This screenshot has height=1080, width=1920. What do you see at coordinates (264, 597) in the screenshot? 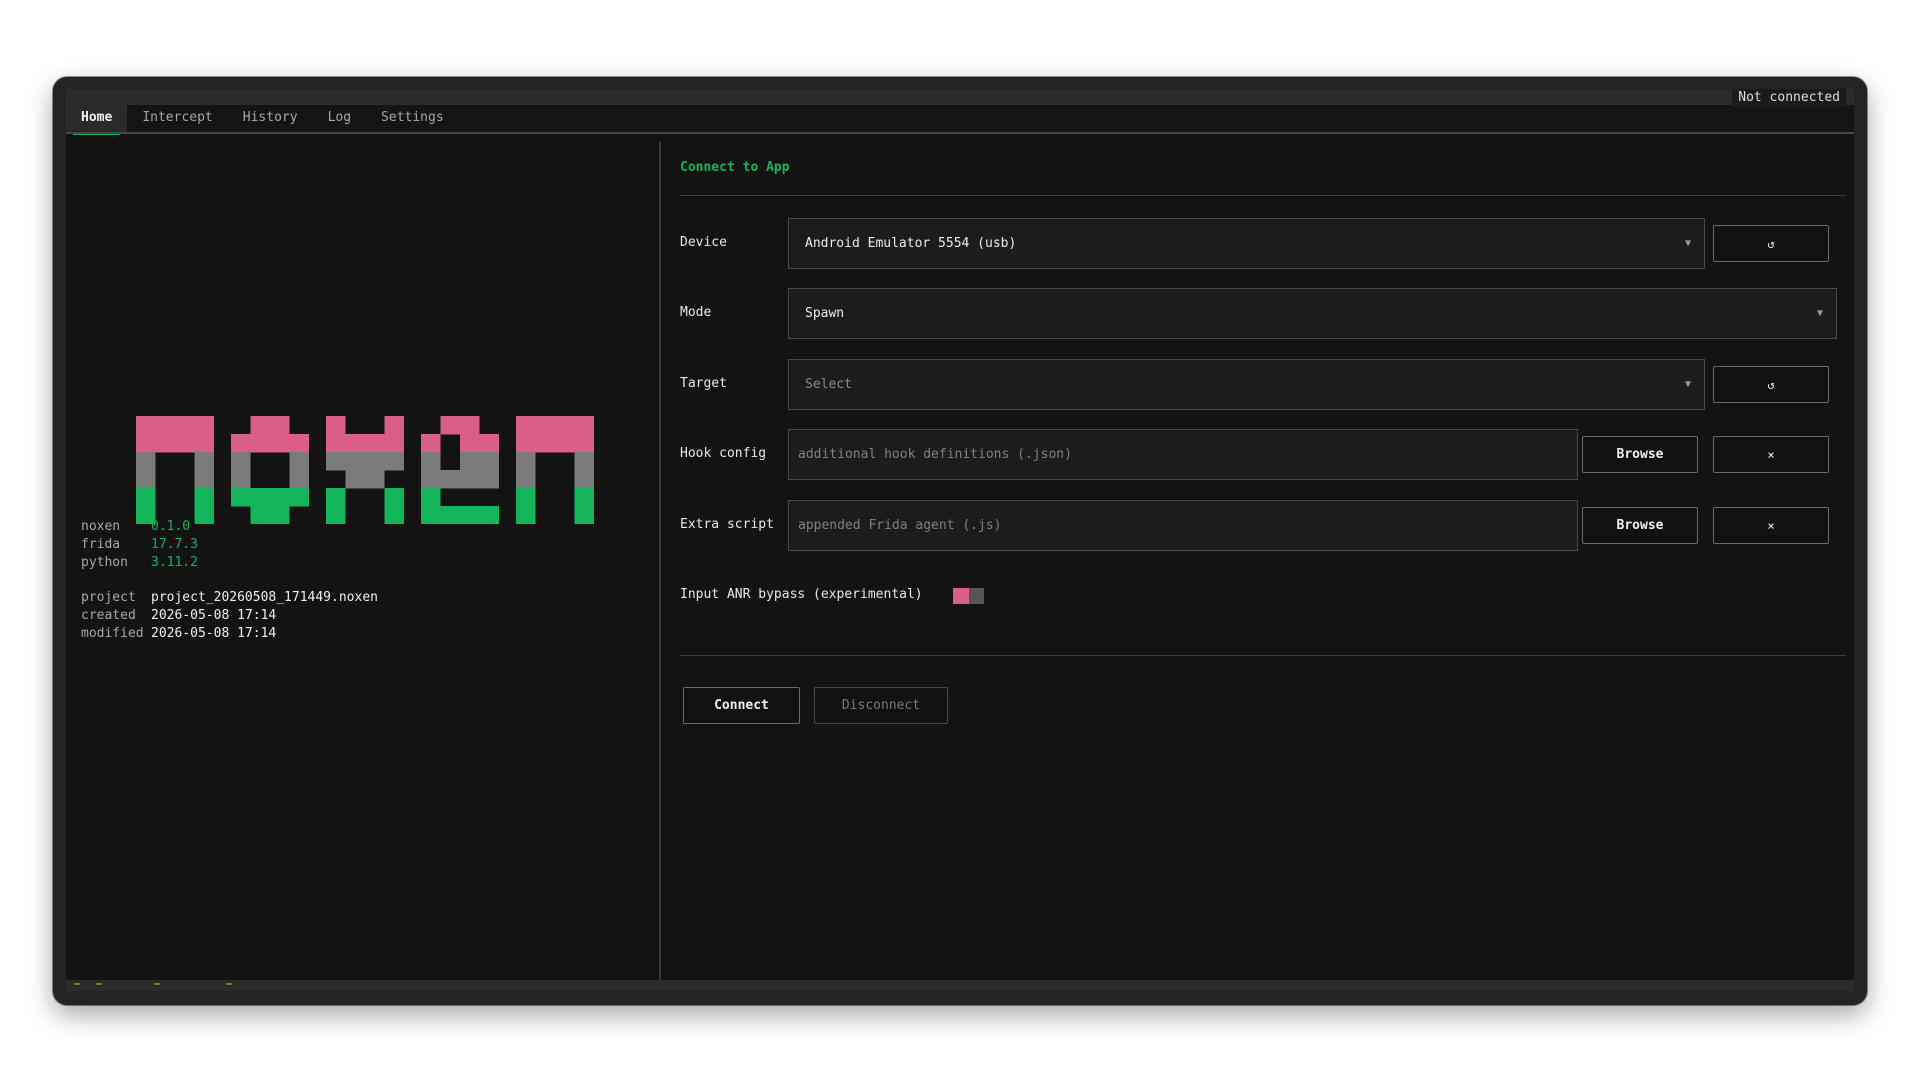
I see `info-value: project_20260508_171449.noxen` at bounding box center [264, 597].